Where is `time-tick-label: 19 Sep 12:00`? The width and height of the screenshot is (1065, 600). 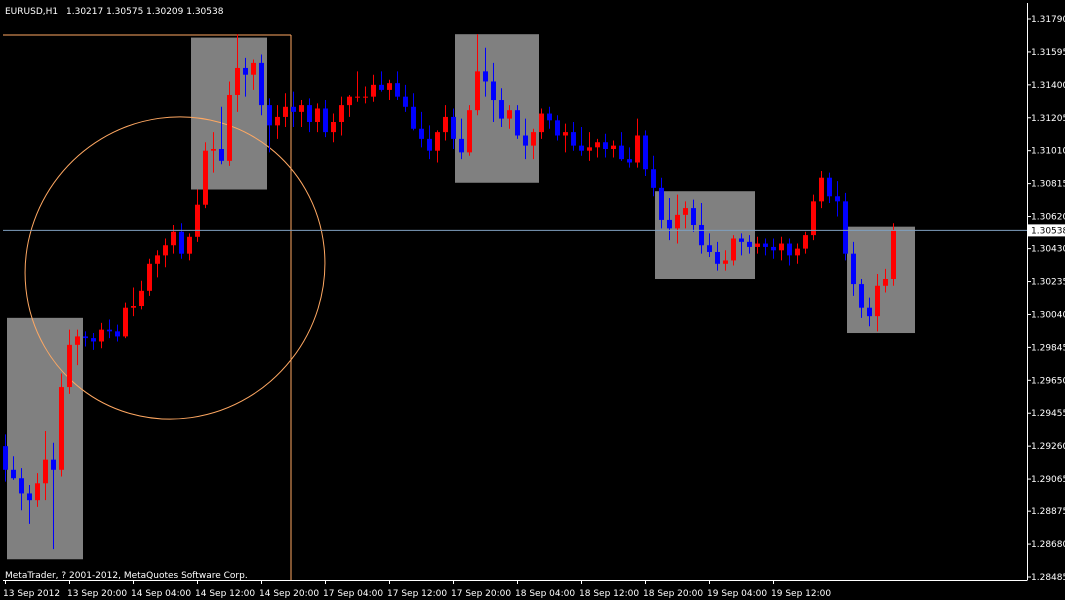 time-tick-label: 19 Sep 12:00 is located at coordinates (801, 594).